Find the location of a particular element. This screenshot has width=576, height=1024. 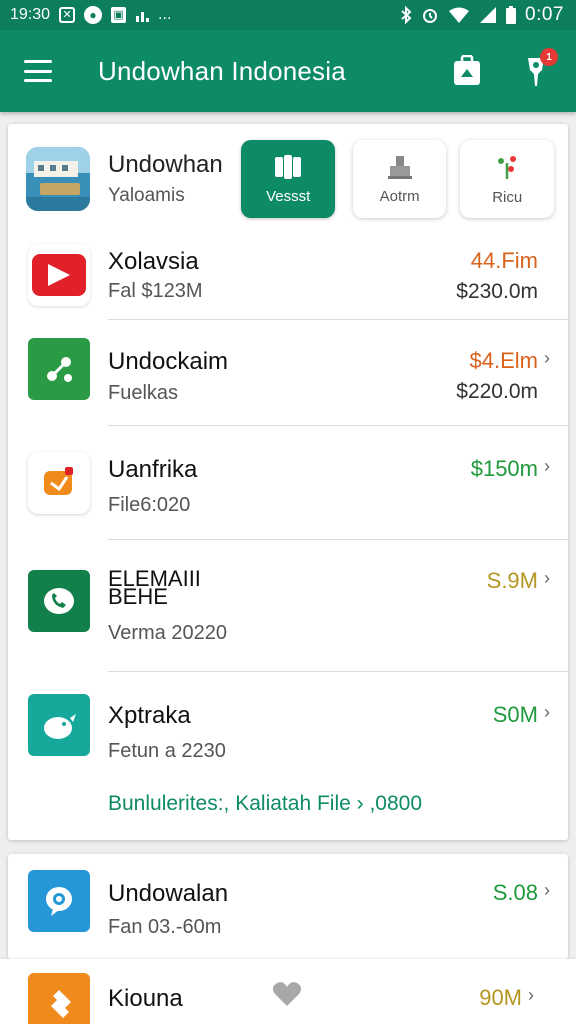

item-title: Xolavsia is located at coordinates (153, 261).